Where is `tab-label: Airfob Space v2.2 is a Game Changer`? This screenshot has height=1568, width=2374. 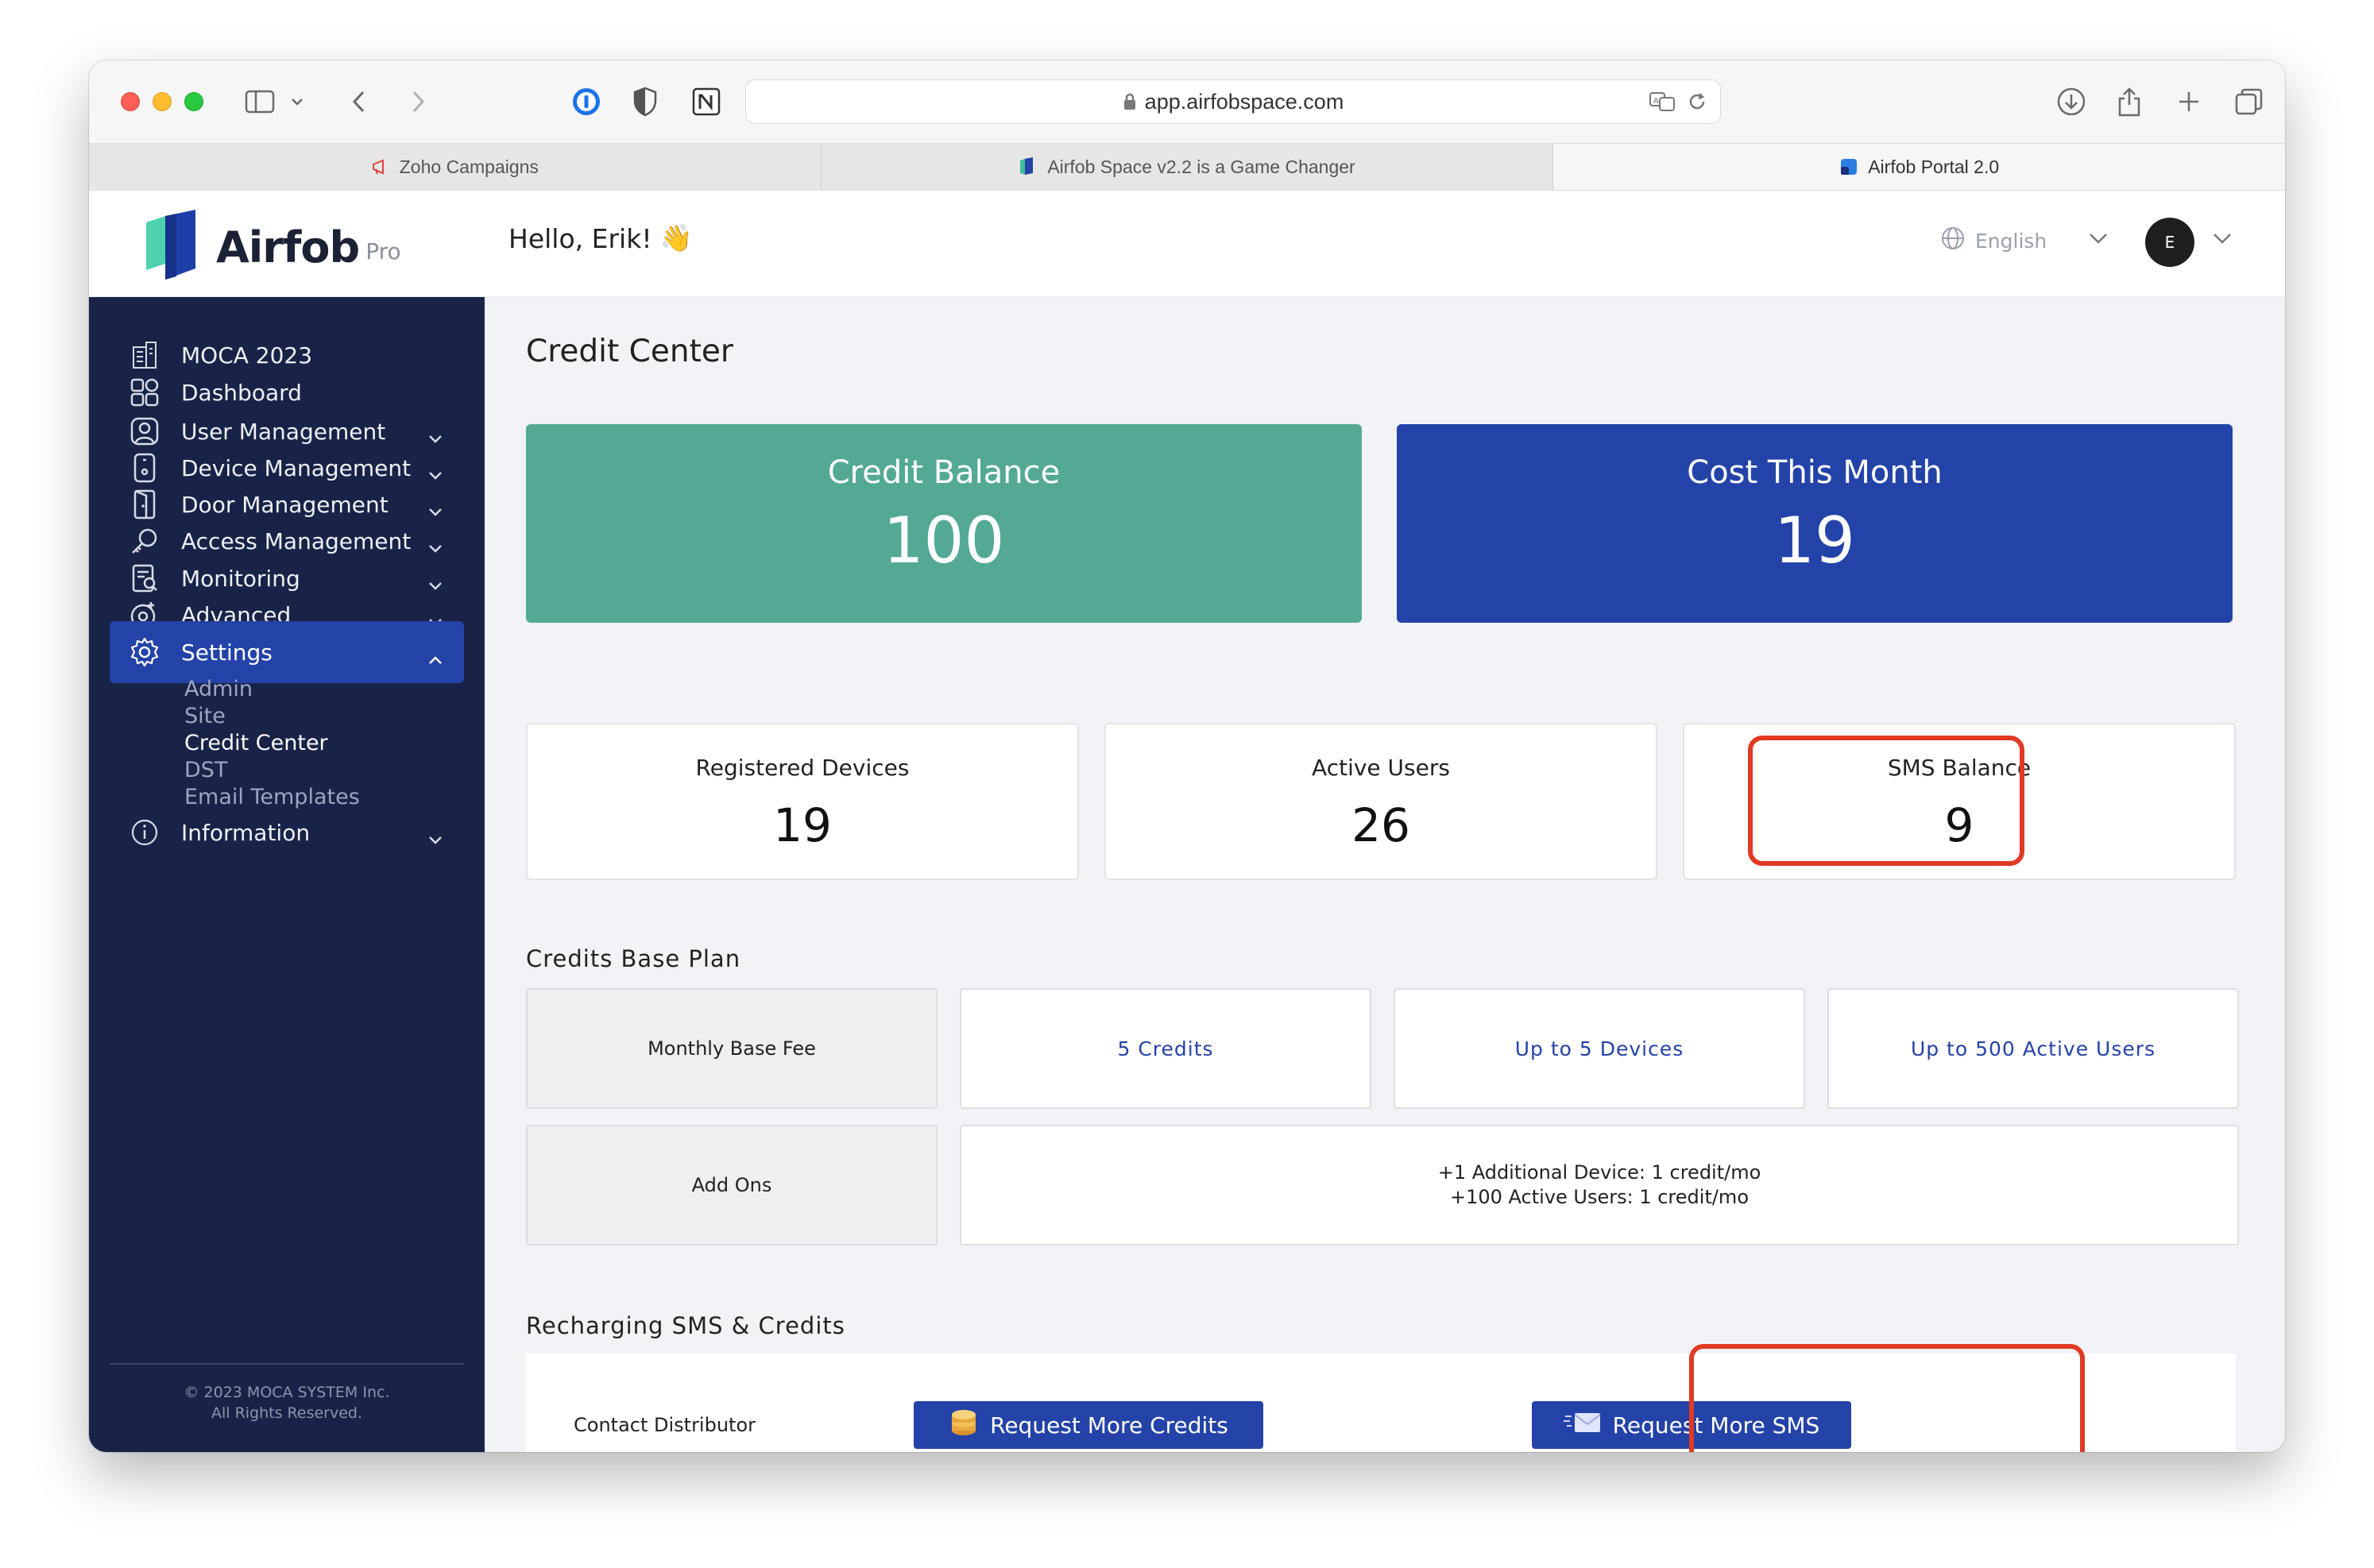 tab-label: Airfob Space v2.2 is a Game Changer is located at coordinates (1201, 166).